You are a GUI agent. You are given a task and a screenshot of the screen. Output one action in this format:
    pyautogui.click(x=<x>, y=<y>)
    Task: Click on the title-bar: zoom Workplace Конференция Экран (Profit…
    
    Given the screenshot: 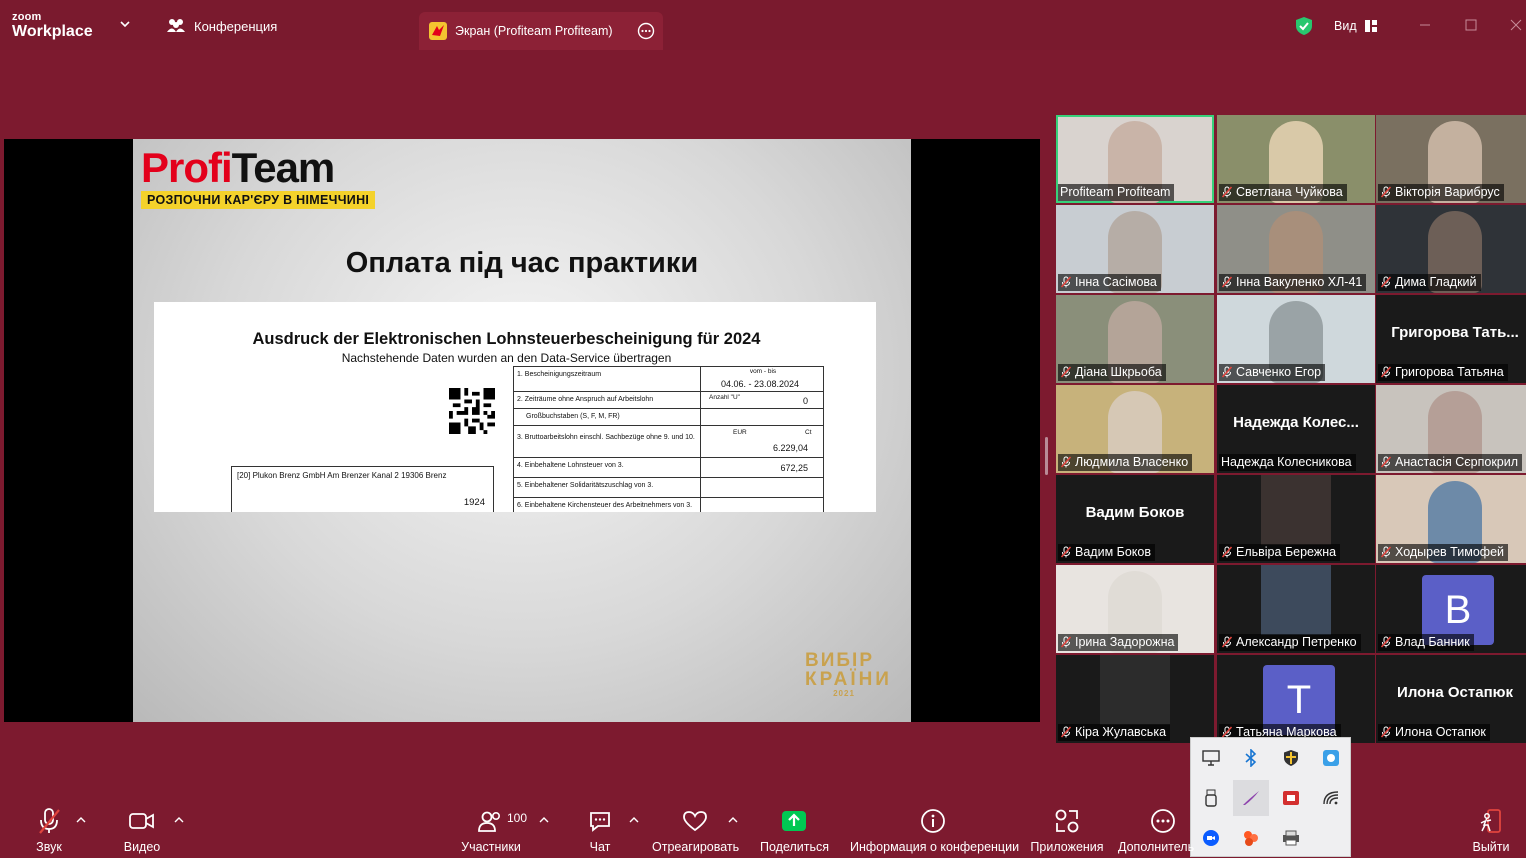 What is the action you would take?
    pyautogui.click(x=763, y=25)
    